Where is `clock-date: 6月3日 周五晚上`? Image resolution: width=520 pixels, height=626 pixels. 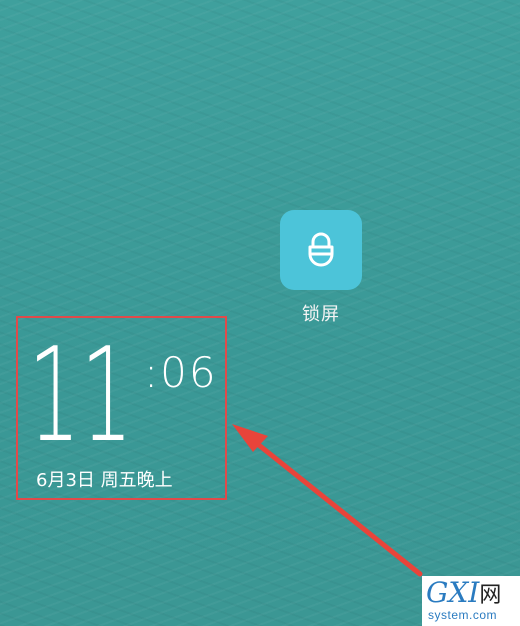 clock-date: 6月3日 周五晚上 is located at coordinates (104, 479).